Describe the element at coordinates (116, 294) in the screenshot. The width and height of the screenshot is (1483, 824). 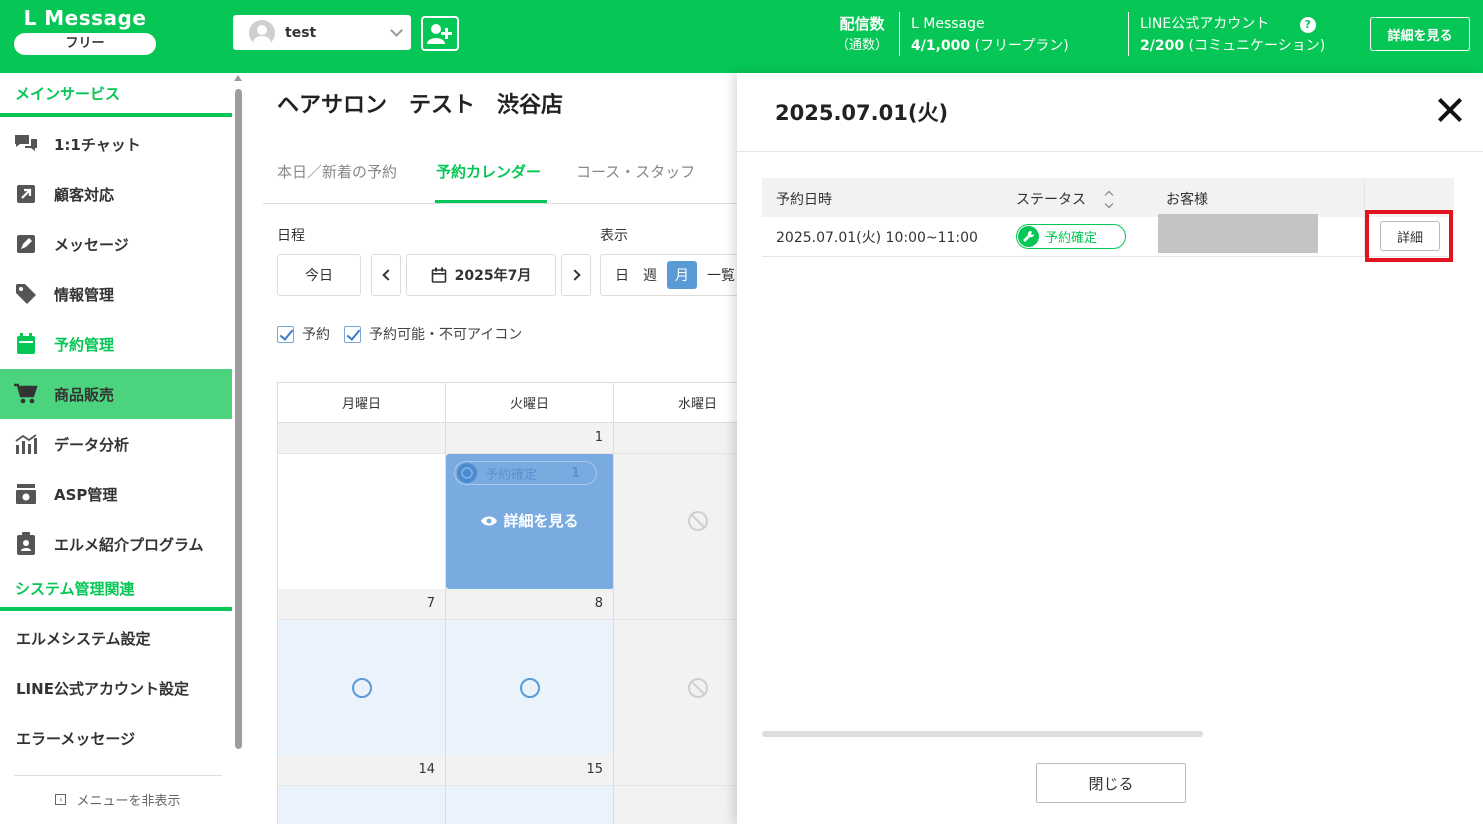
I see `sidebar-item-info: 情報管理` at that location.